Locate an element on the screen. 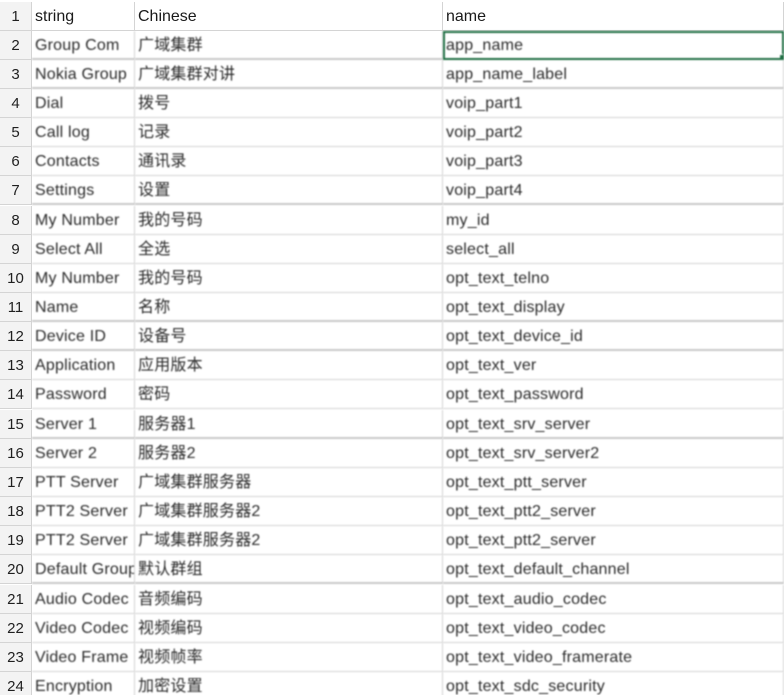  row-number: 5 is located at coordinates (16, 132).